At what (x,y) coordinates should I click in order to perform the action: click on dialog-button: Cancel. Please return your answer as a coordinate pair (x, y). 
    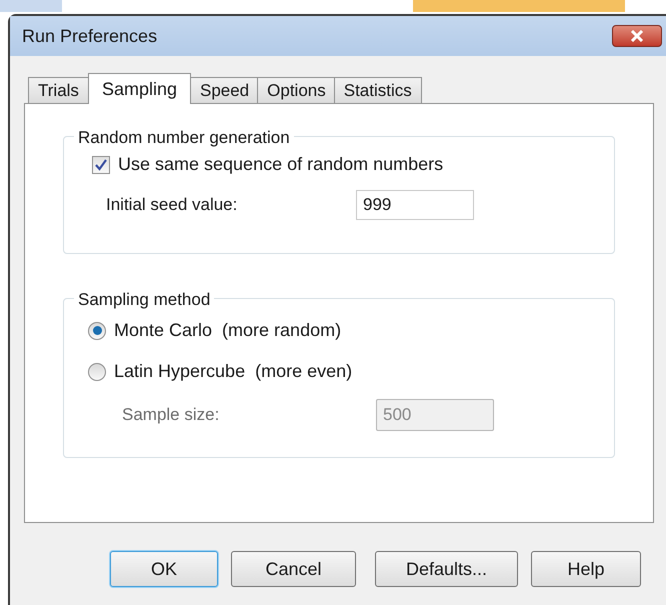
    Looking at the image, I should click on (293, 569).